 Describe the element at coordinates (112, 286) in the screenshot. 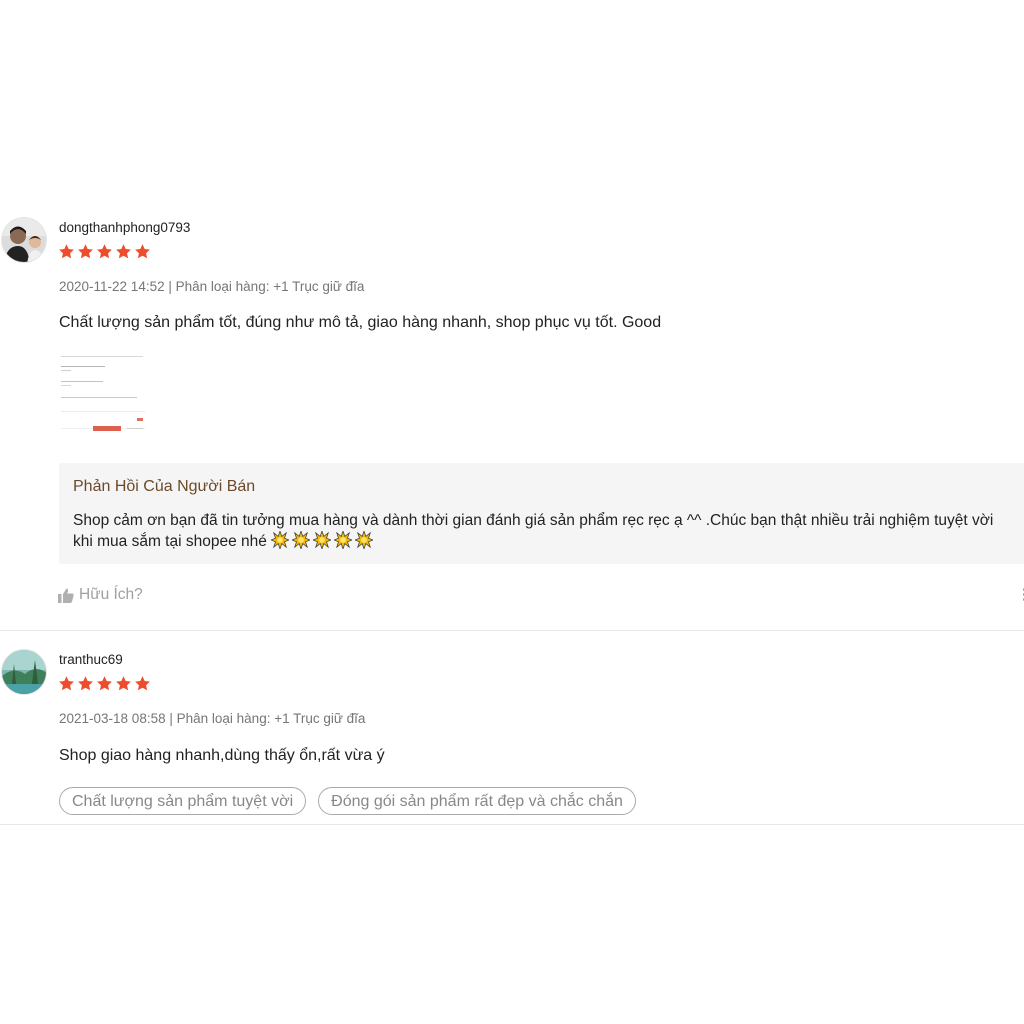

I see `review-date: 2020-11-22 14:52` at that location.